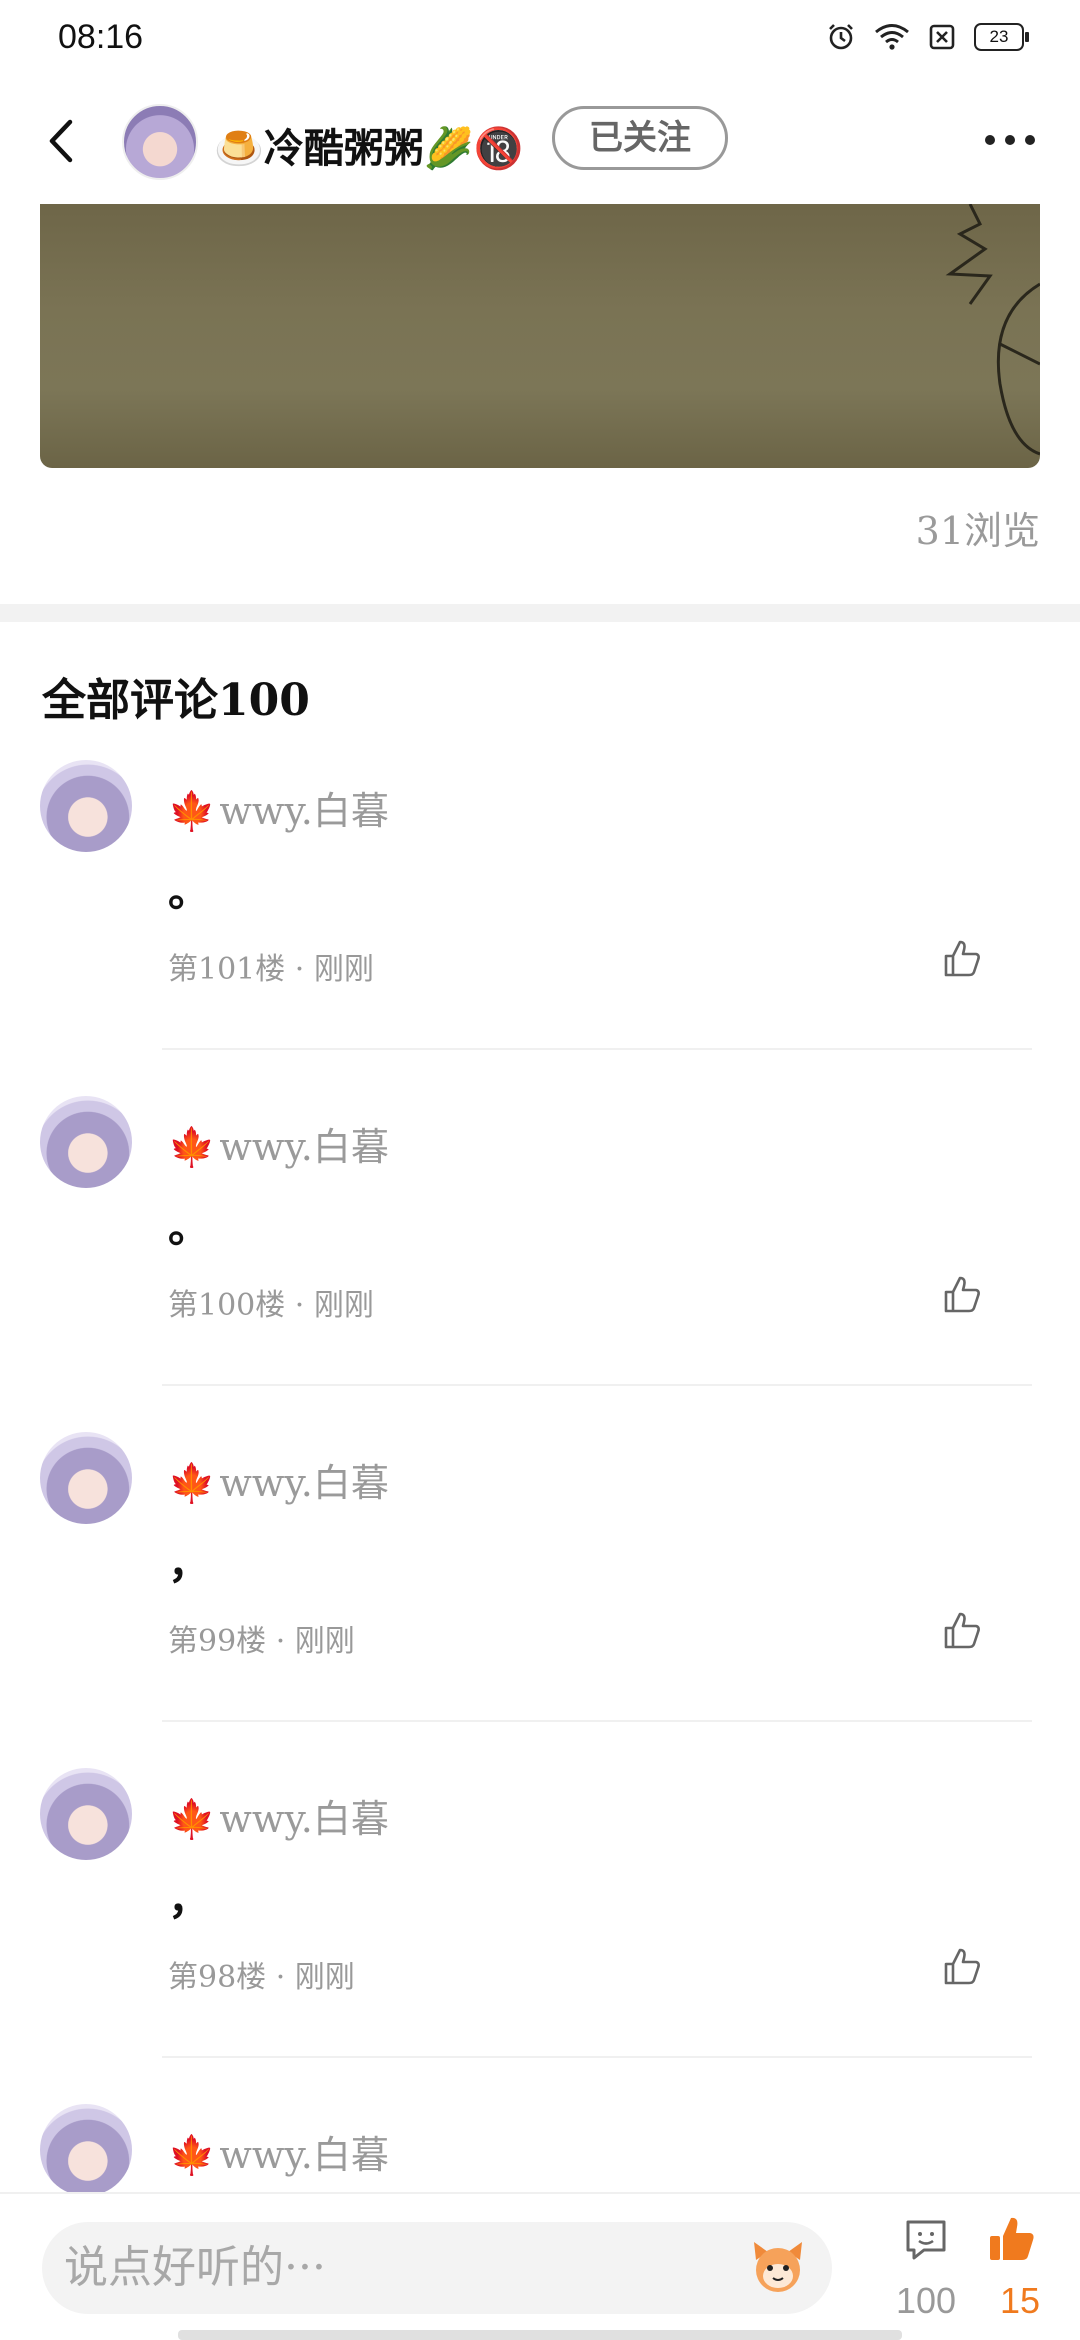  What do you see at coordinates (437, 2268) in the screenshot?
I see `comment-input: 说点好听的···` at bounding box center [437, 2268].